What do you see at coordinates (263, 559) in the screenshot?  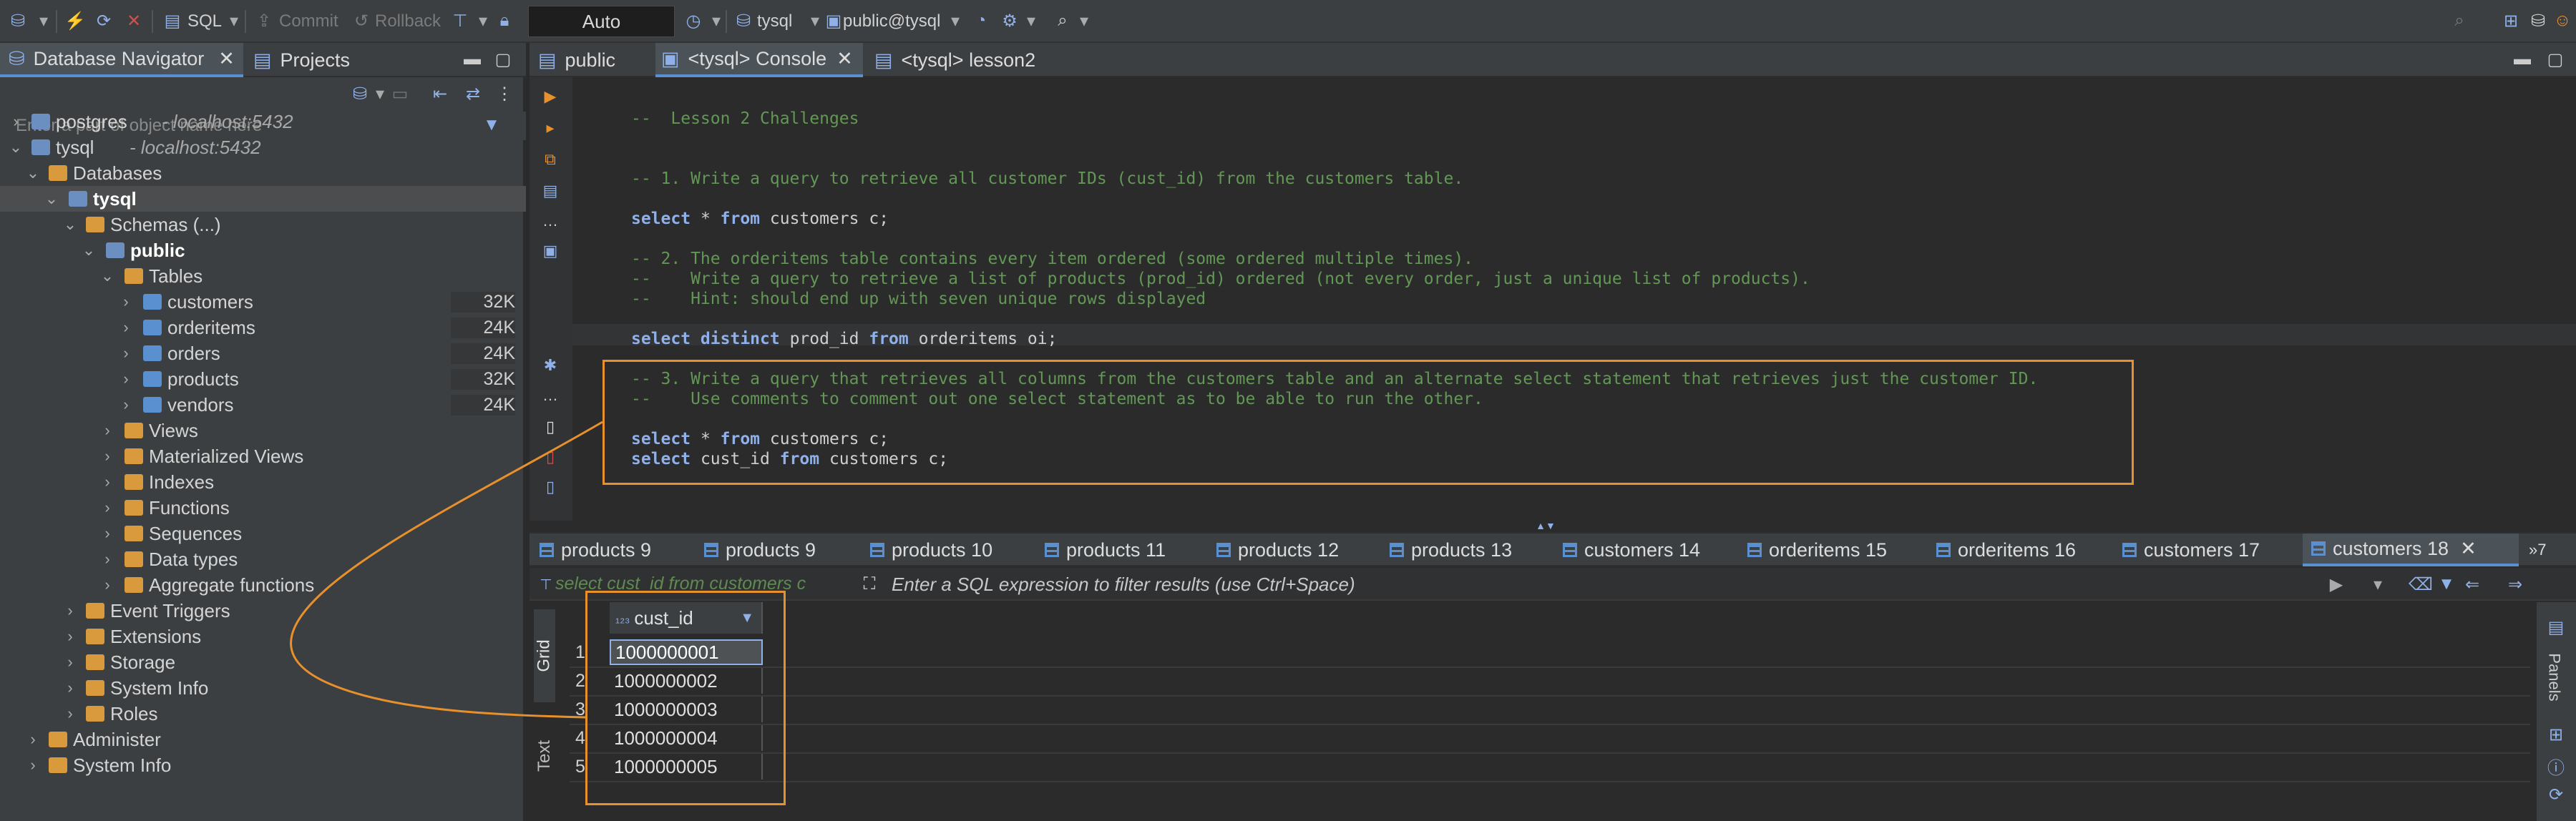 I see `tree-node: › Data types` at bounding box center [263, 559].